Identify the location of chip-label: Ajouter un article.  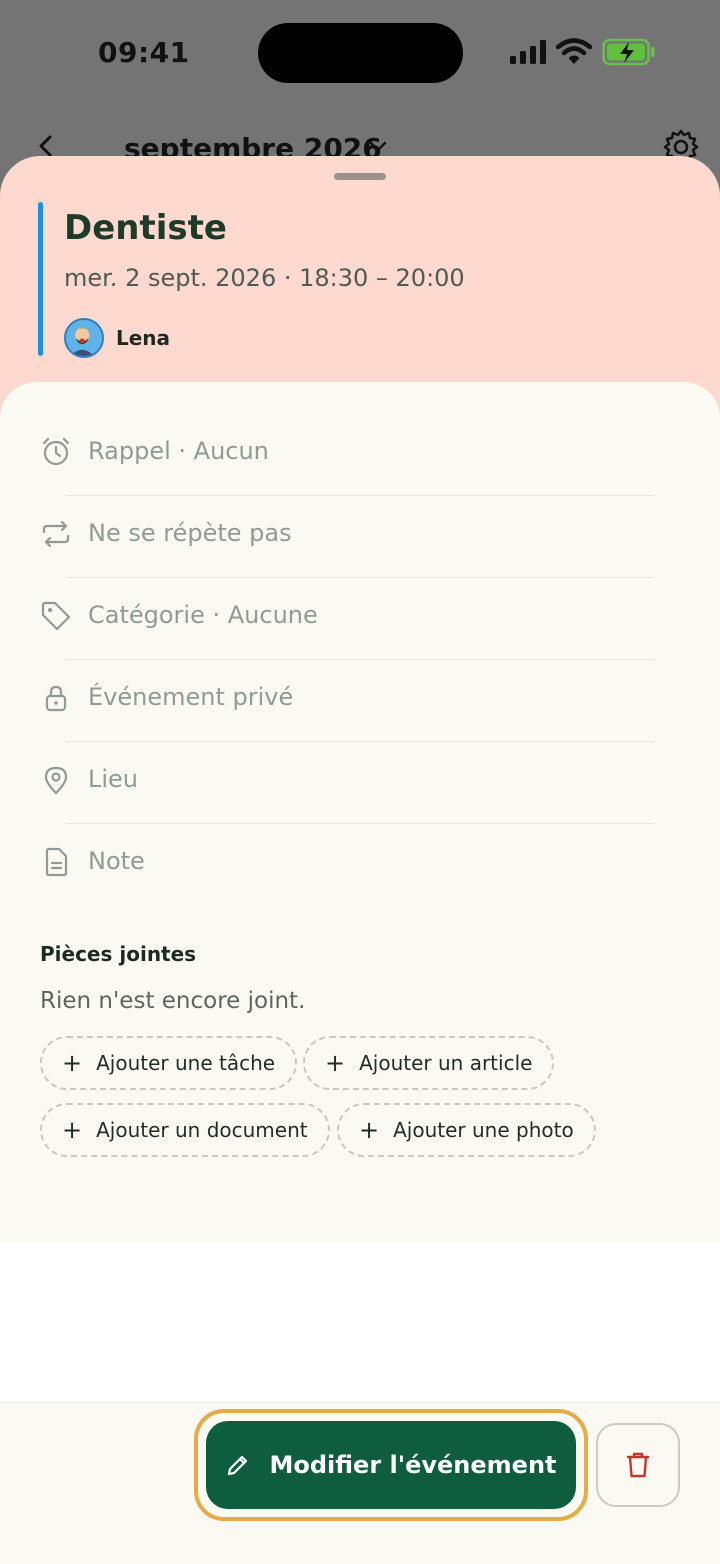
(446, 1063).